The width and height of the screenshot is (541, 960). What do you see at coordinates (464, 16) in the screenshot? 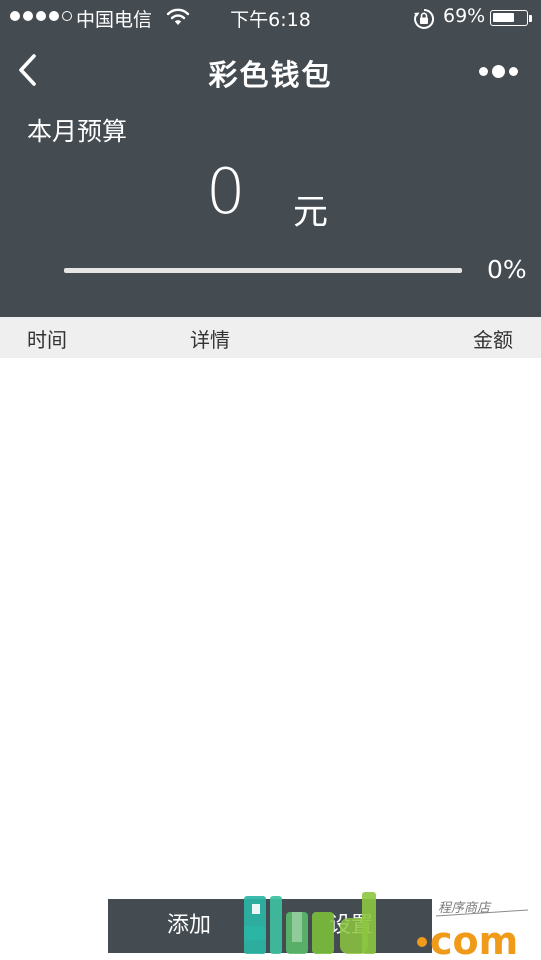
I see `battery-percent: 69%` at bounding box center [464, 16].